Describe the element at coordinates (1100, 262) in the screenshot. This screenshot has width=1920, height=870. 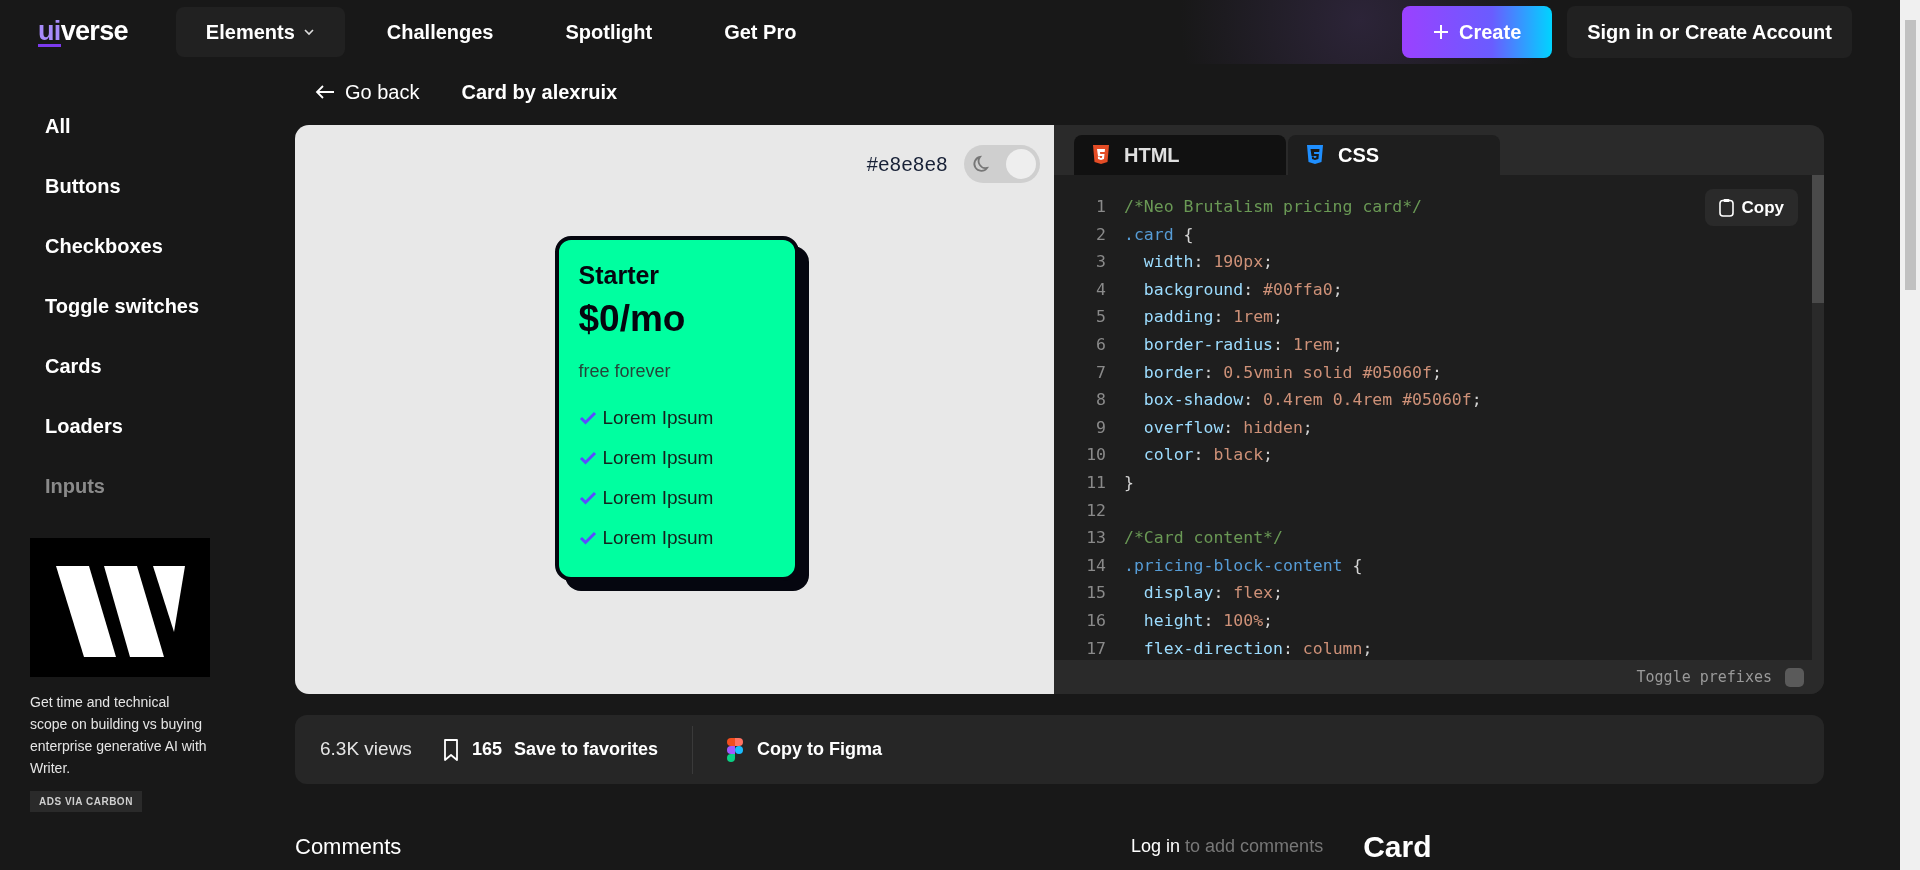
I see `line-number: 3` at that location.